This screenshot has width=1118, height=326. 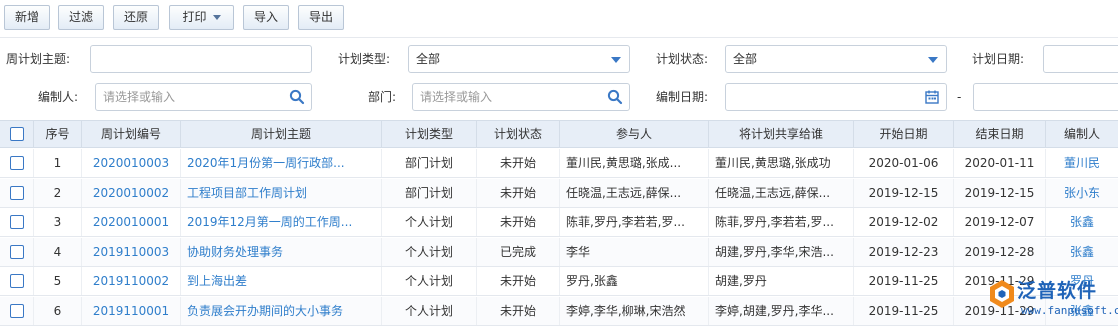 What do you see at coordinates (781, 281) in the screenshot?
I see `cell-shared-with: 胡建,罗丹` at bounding box center [781, 281].